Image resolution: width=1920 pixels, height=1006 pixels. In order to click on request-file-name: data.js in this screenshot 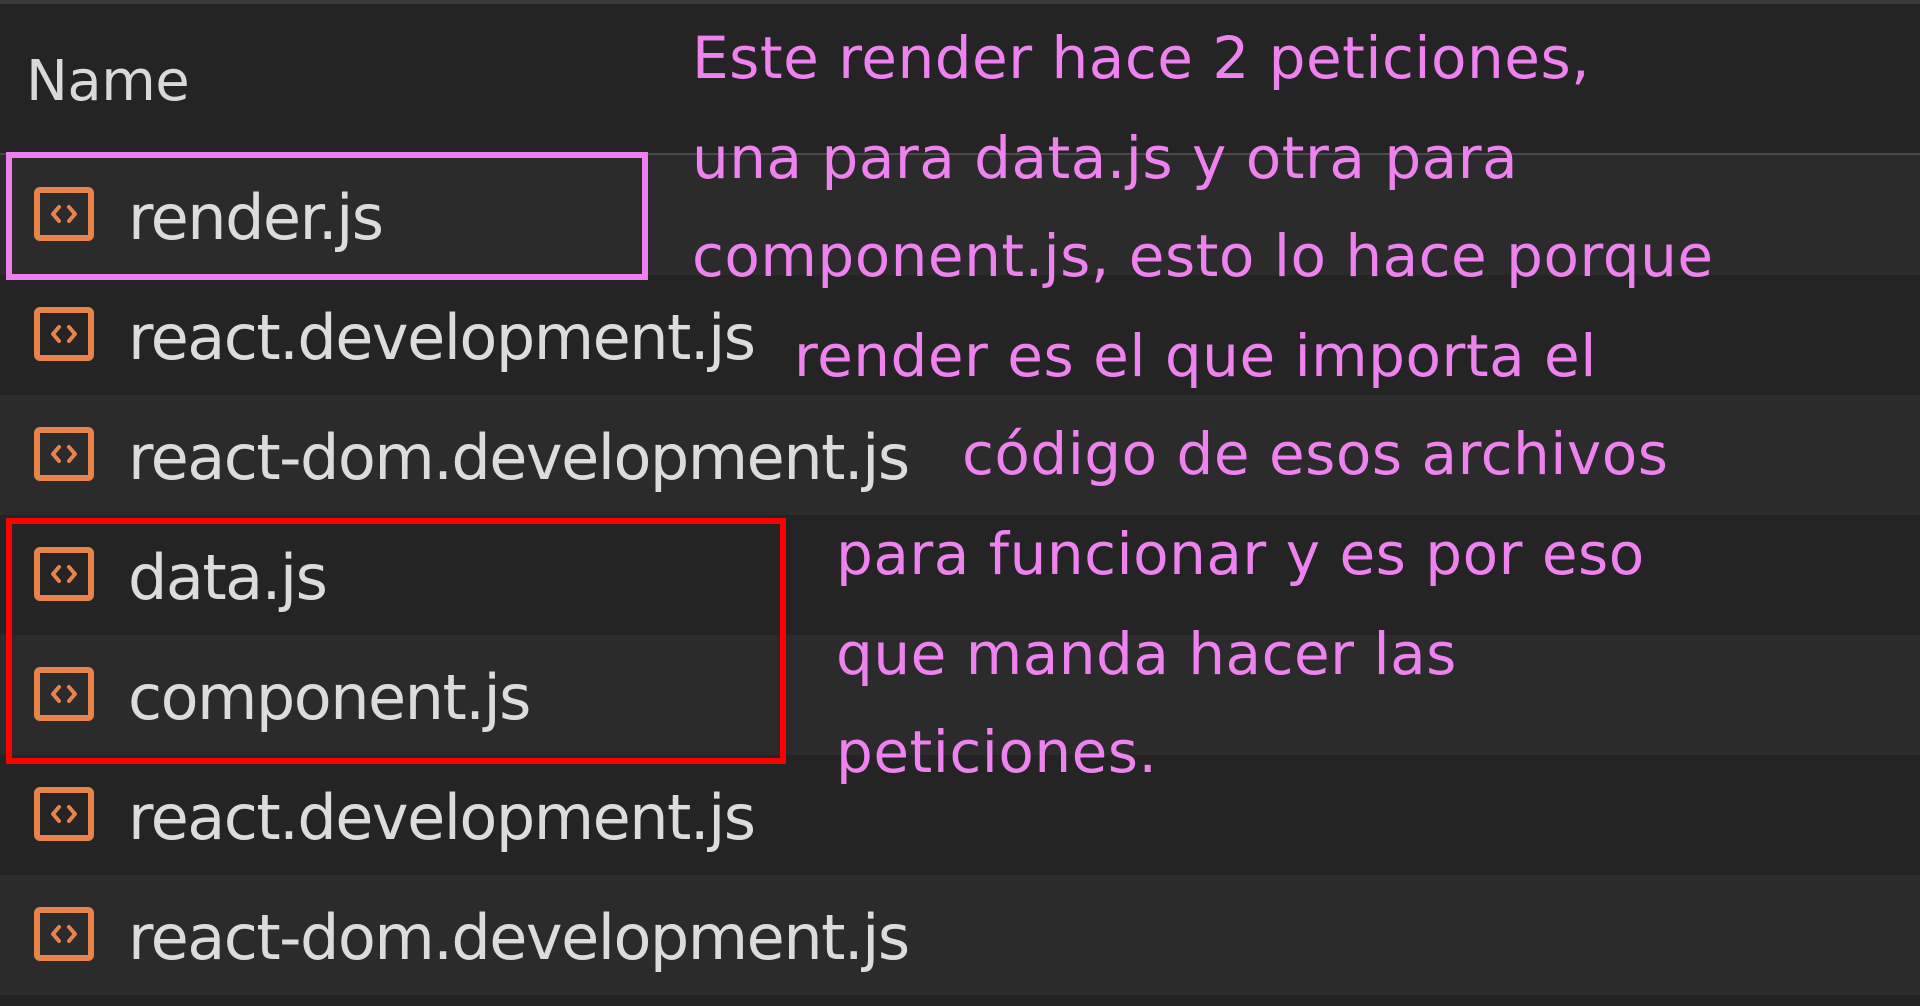, I will do `click(228, 577)`.